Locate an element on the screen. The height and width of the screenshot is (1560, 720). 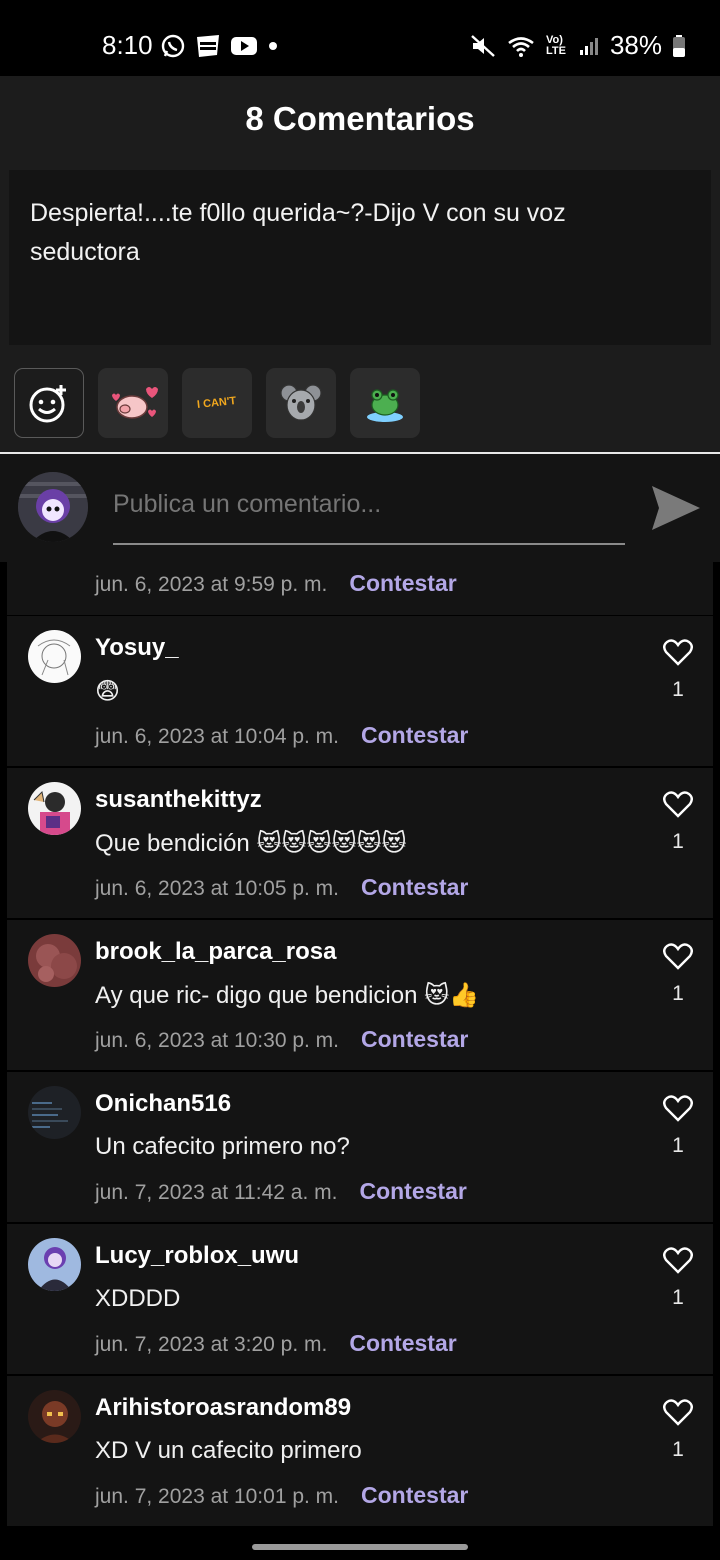
home-gesture-handle is located at coordinates (360, 1547).